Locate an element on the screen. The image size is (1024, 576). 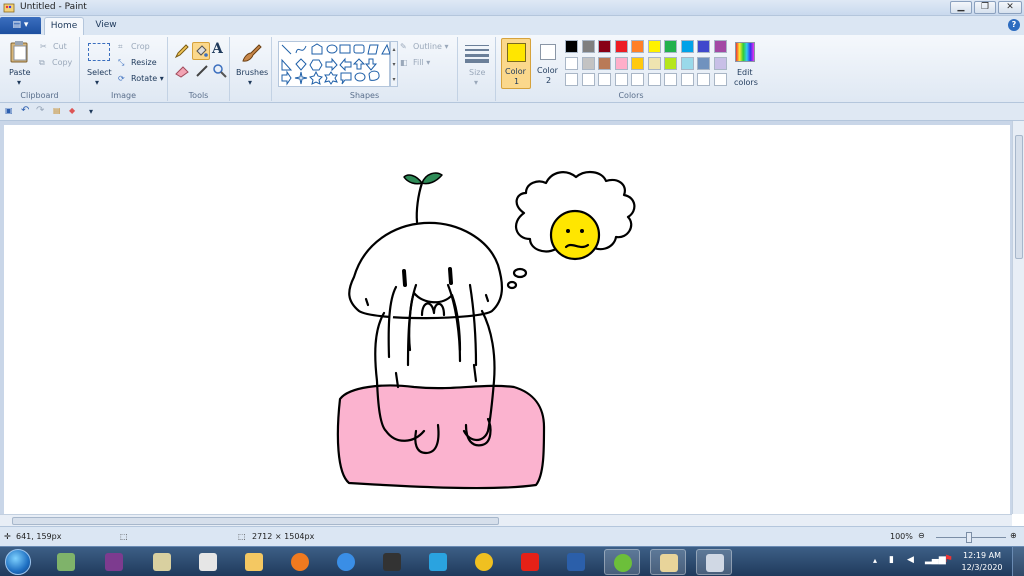
crop-button: Crop is located at coordinates (140, 46).